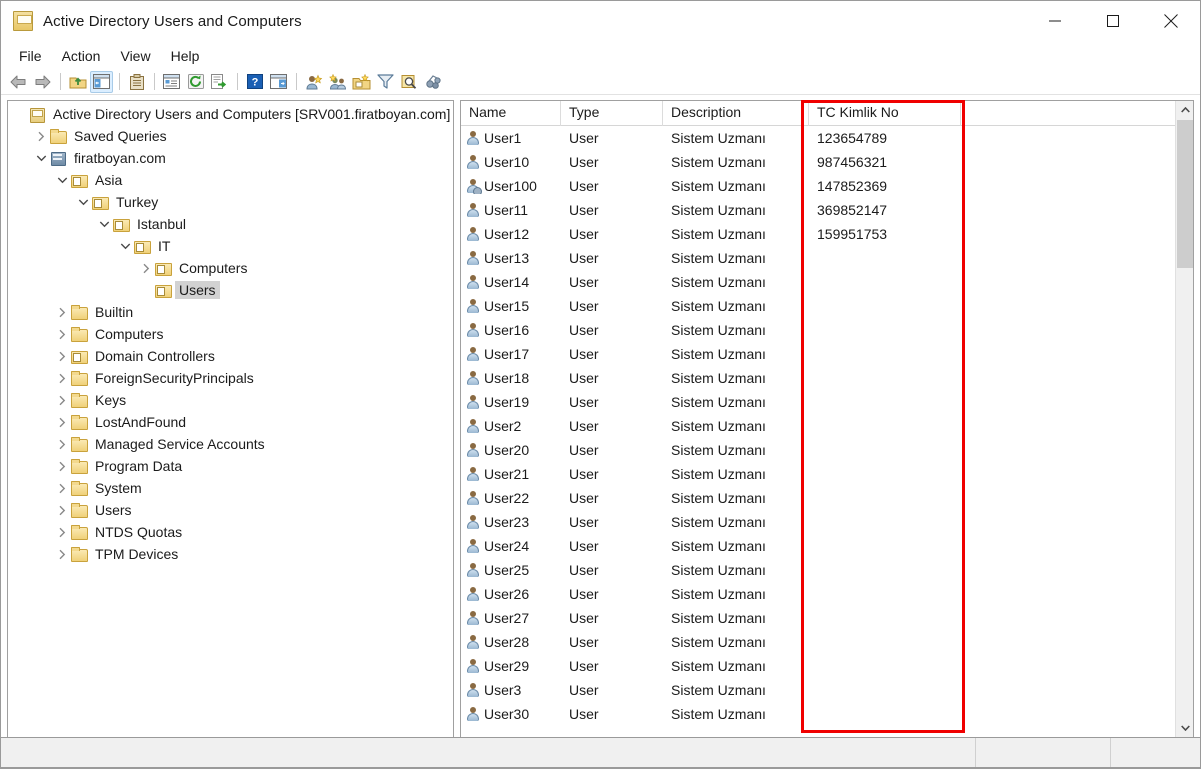 The width and height of the screenshot is (1201, 769). Describe the element at coordinates (409, 82) in the screenshot. I see `find-icon` at that location.